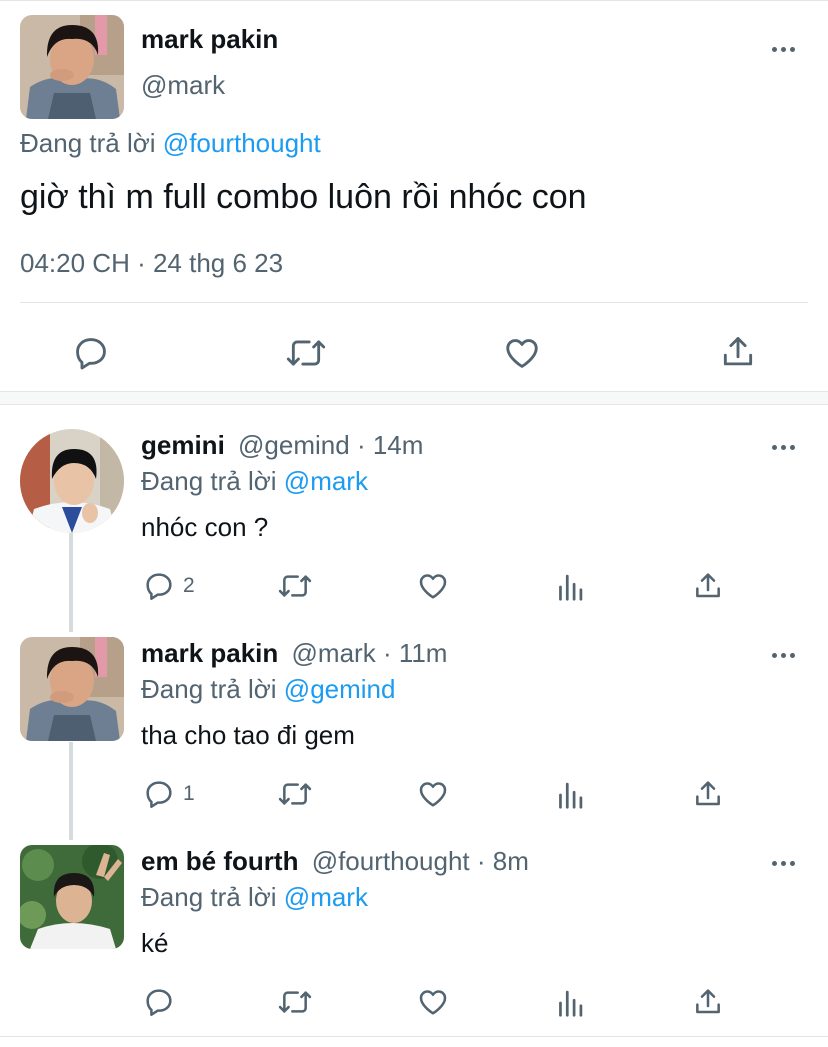 The width and height of the screenshot is (828, 1047). Describe the element at coordinates (72, 481) in the screenshot. I see `avatar-gemini` at that location.